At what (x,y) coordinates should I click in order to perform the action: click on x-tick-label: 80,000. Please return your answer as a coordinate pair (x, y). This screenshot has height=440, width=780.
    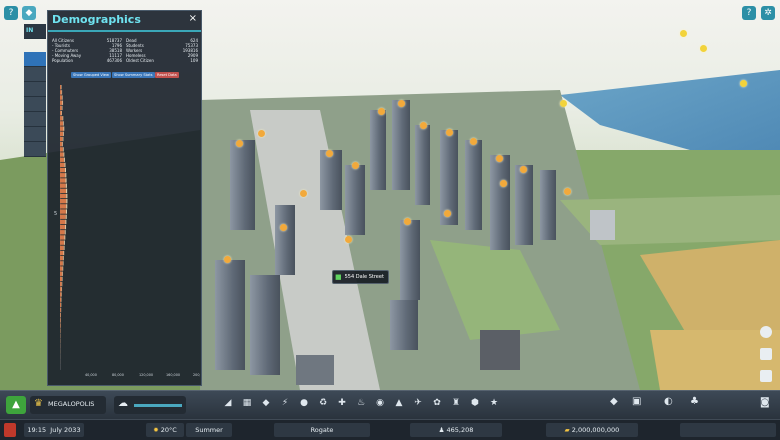
    Looking at the image, I should click on (118, 375).